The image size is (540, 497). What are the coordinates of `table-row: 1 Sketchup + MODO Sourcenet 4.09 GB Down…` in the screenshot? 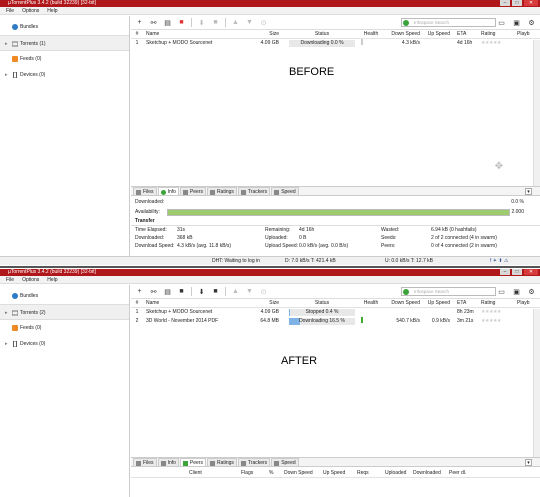 It's located at (335, 43).